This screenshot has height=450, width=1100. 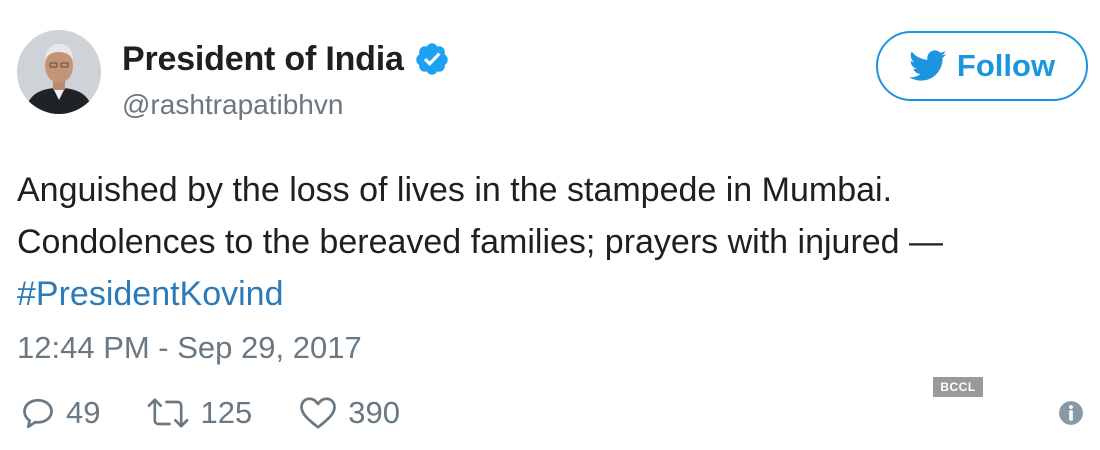 I want to click on reply-action: 49, so click(x=60, y=413).